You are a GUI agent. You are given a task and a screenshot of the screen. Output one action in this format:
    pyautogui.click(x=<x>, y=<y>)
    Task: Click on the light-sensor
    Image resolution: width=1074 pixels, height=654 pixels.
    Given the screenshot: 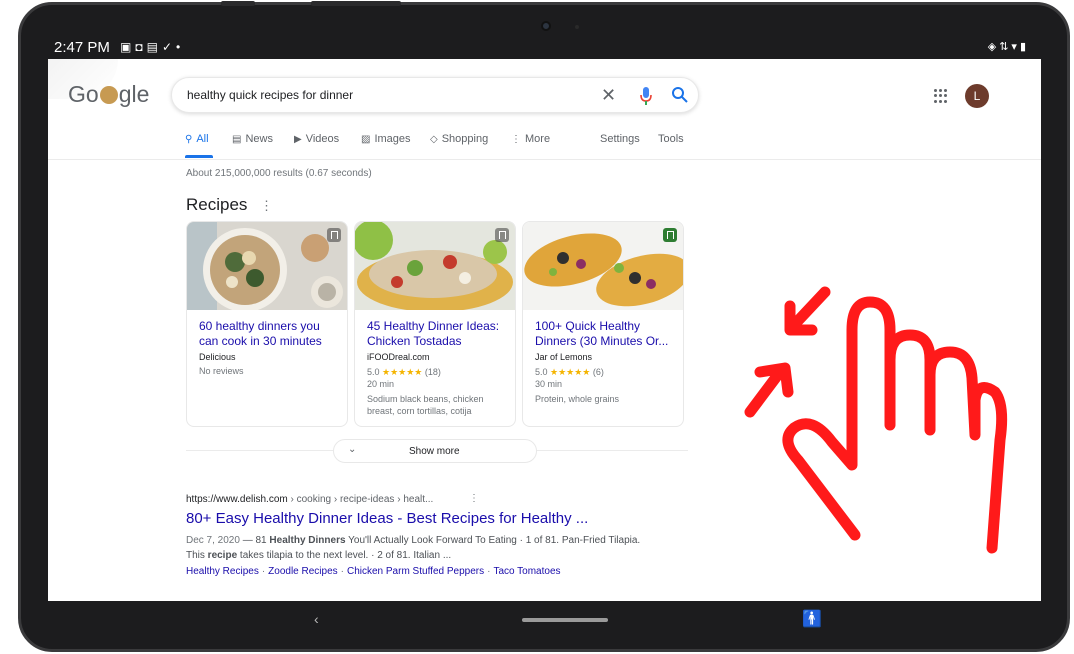 What is the action you would take?
    pyautogui.click(x=577, y=27)
    